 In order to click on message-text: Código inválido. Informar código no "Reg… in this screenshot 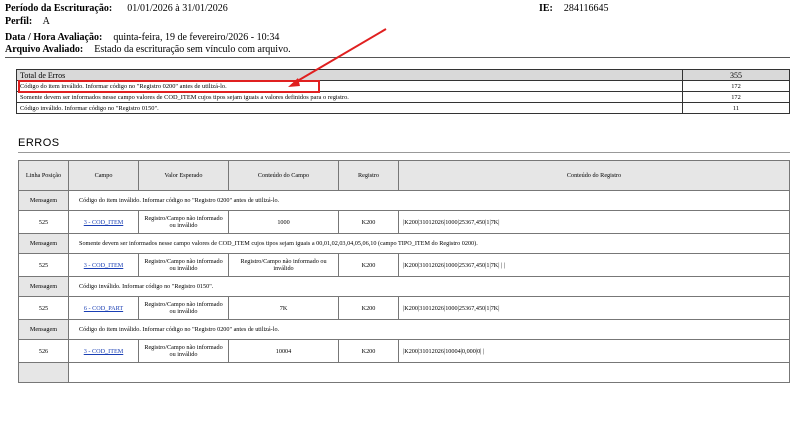, I will do `click(429, 286)`.